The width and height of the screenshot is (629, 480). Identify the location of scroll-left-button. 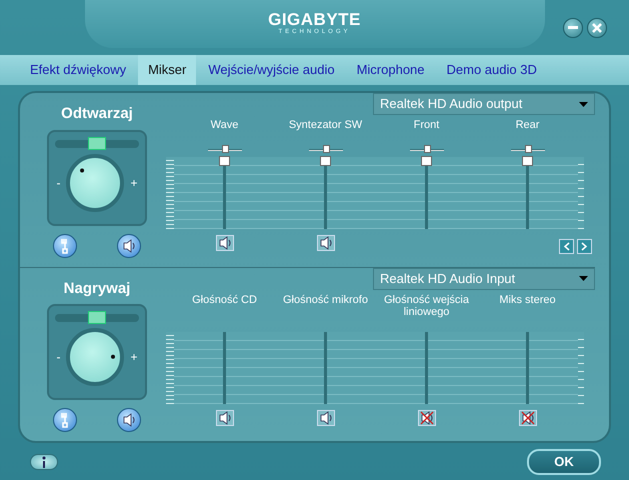
(566, 246).